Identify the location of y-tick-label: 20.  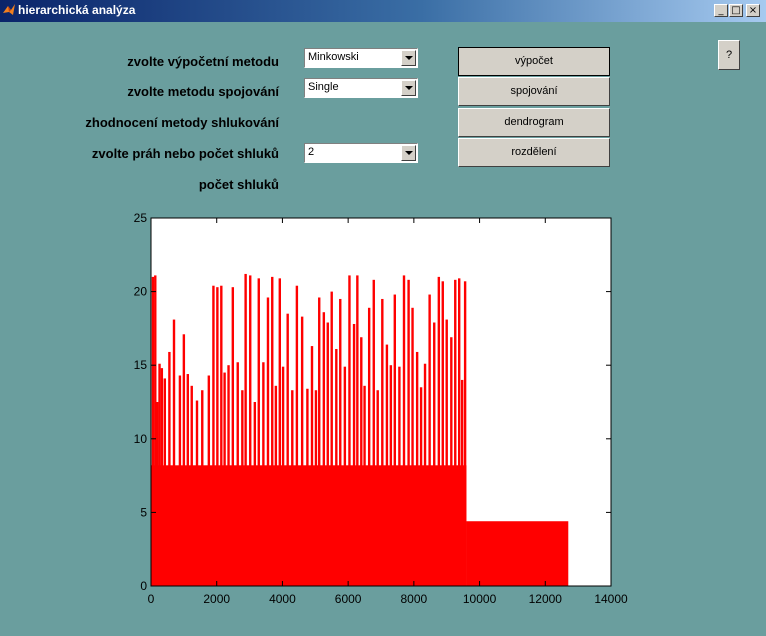
(141, 292).